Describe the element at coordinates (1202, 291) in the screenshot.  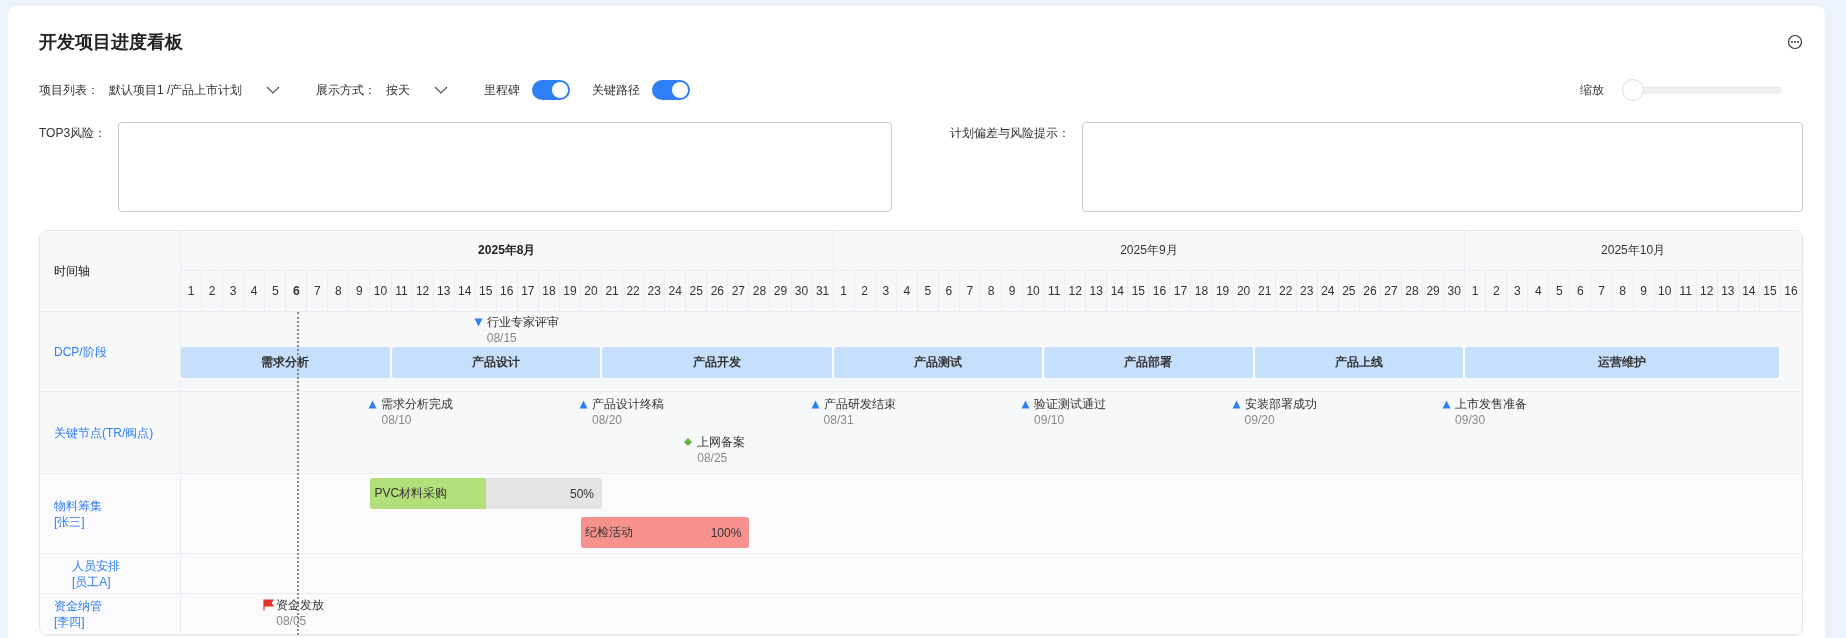
I see `day-header: 18` at that location.